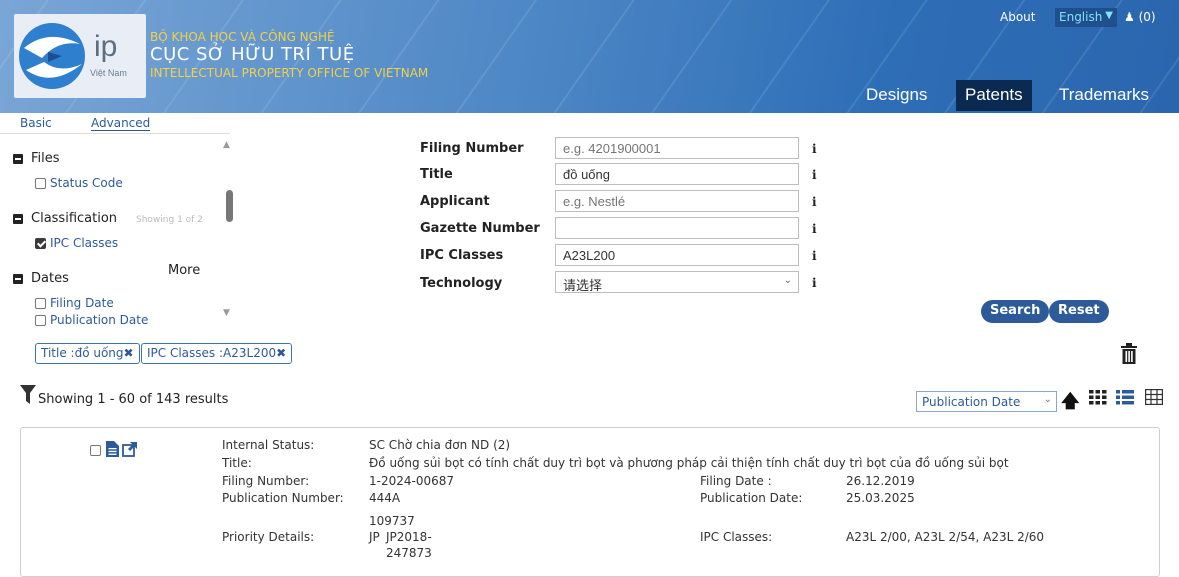 The width and height of the screenshot is (1179, 577). I want to click on cart-count: (0), so click(1147, 17).